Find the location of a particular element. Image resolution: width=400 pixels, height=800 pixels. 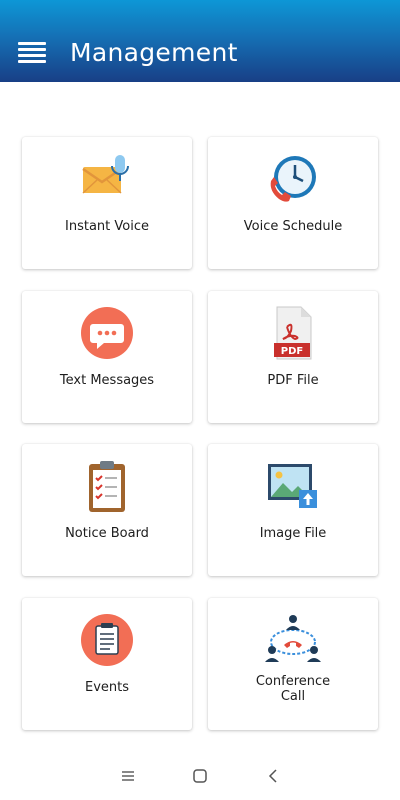

tile-label: Conference Call is located at coordinates (293, 689).